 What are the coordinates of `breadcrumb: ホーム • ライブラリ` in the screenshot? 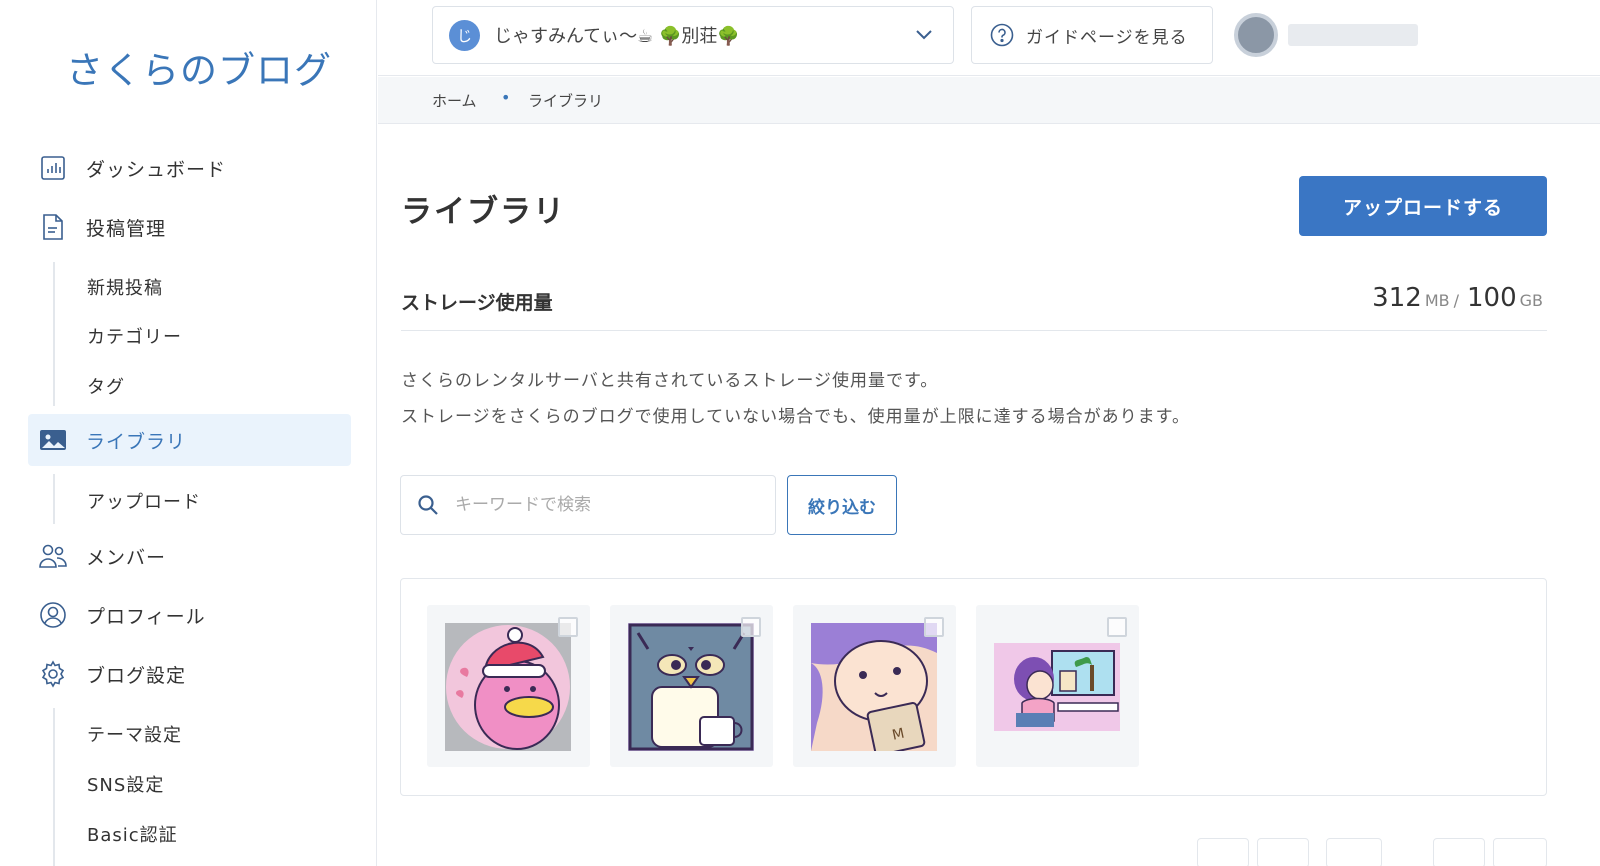 It's located at (989, 100).